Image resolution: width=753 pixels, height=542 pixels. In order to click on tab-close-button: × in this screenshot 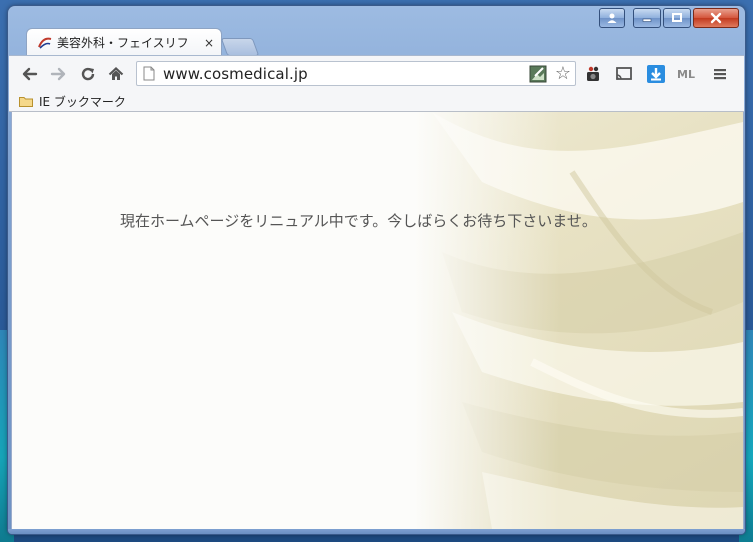, I will do `click(209, 43)`.